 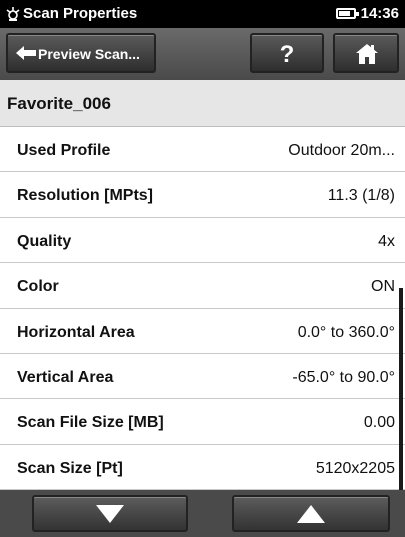 What do you see at coordinates (90, 423) in the screenshot?
I see `property-label: Scan File Size [MB]` at bounding box center [90, 423].